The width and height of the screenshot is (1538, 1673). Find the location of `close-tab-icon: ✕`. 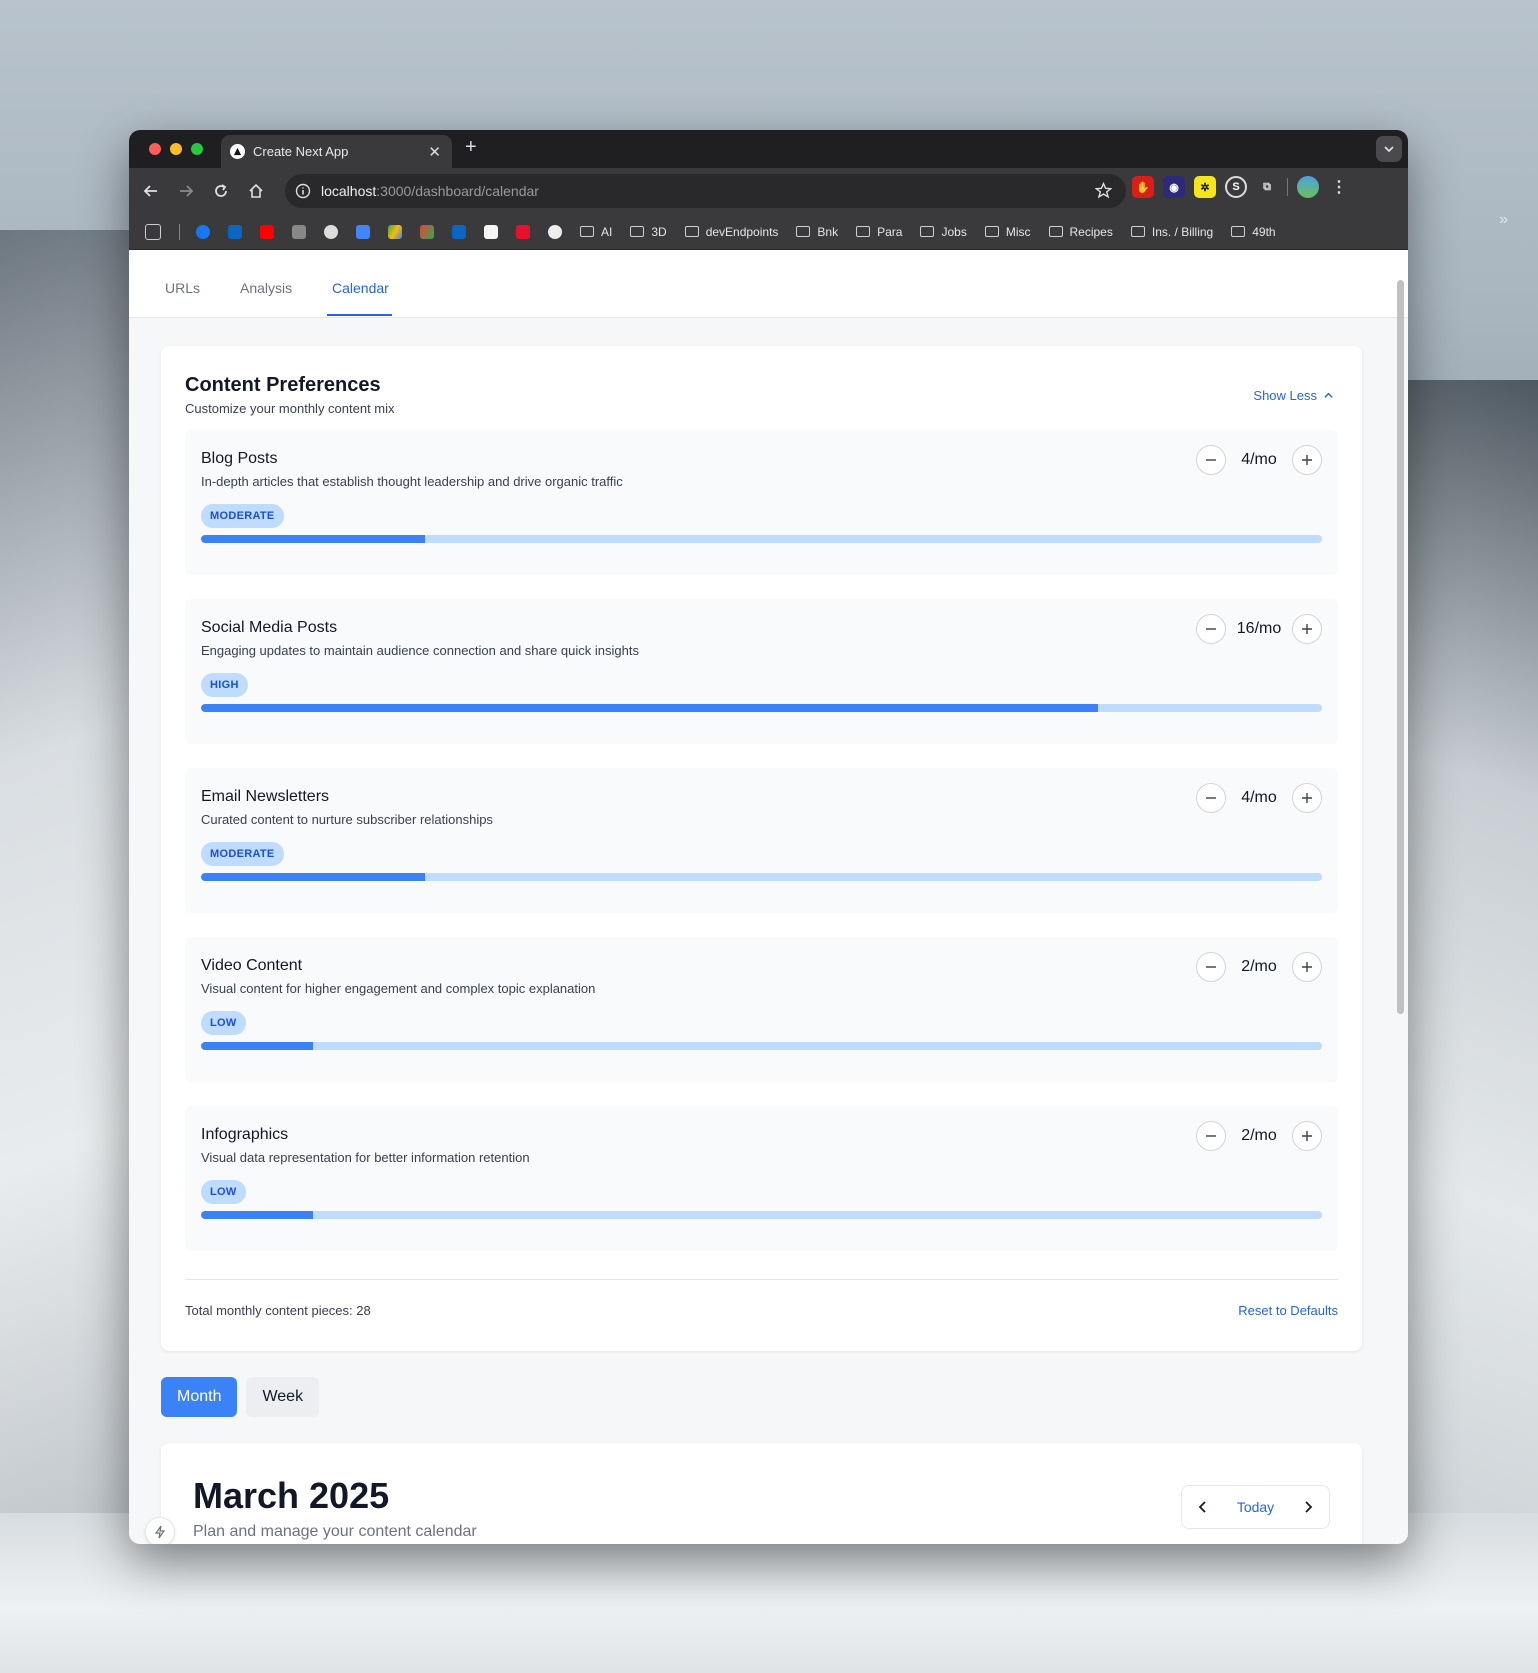

close-tab-icon: ✕ is located at coordinates (434, 152).